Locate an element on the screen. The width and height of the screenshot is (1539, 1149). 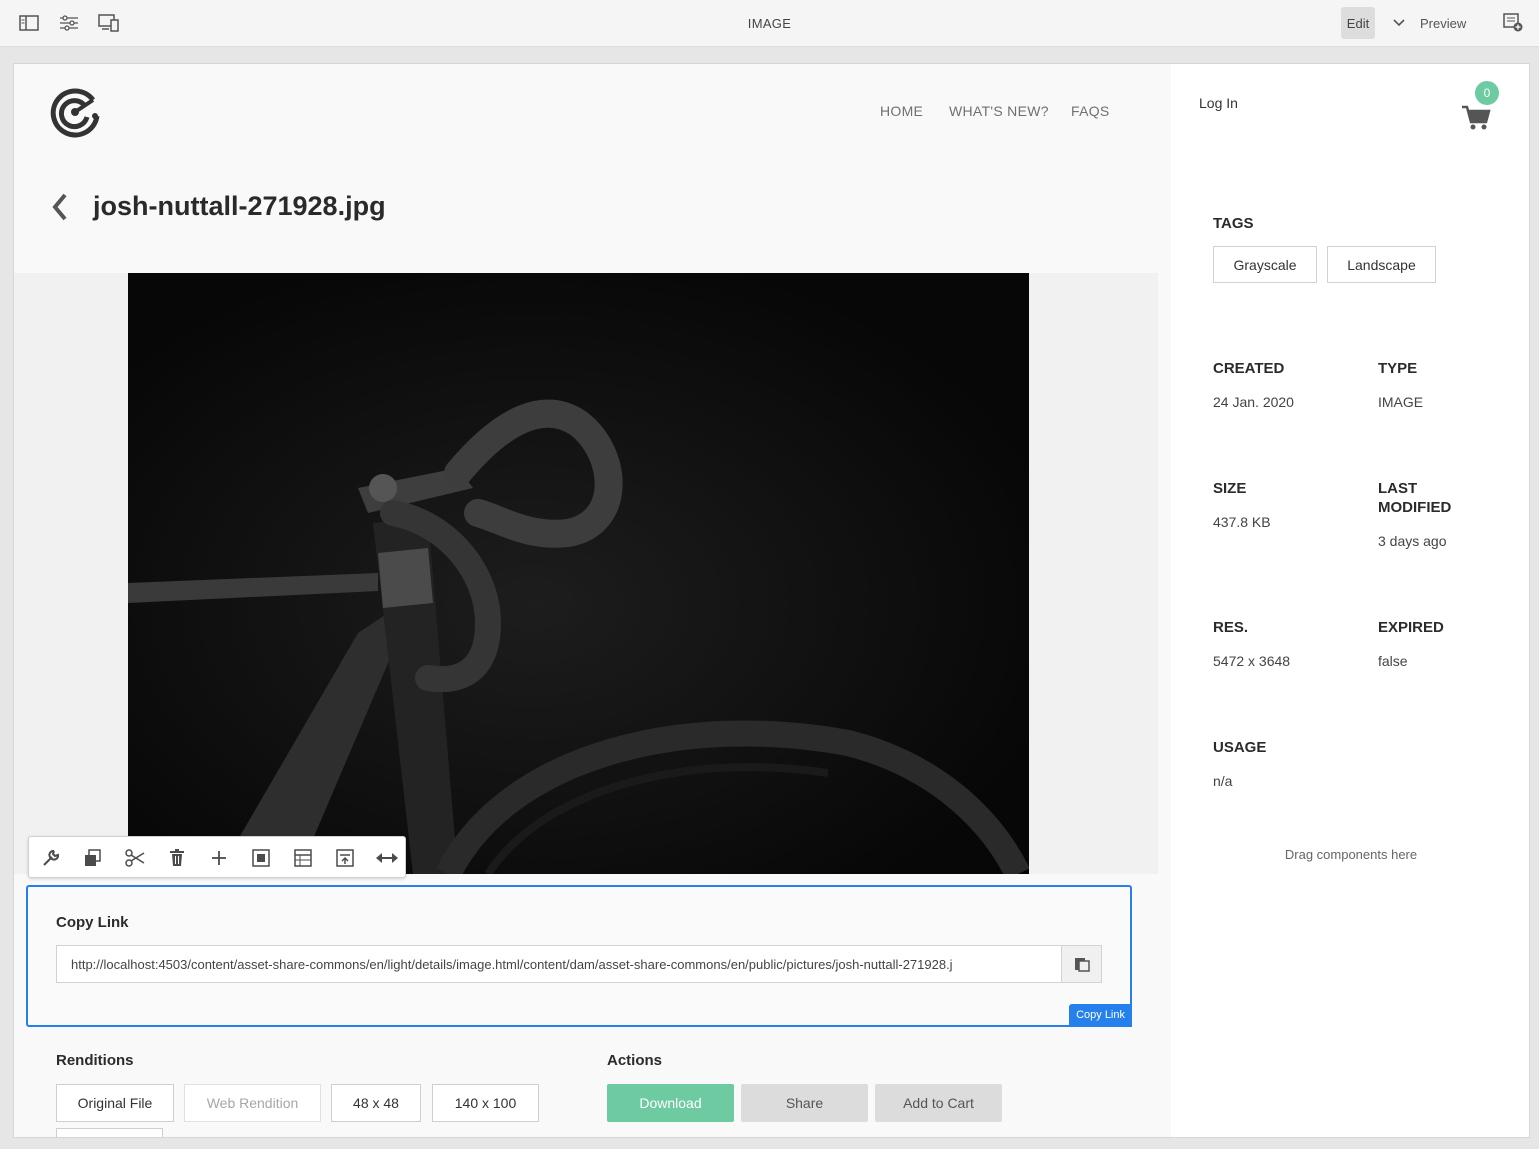
scissors-icon is located at coordinates (135, 858).